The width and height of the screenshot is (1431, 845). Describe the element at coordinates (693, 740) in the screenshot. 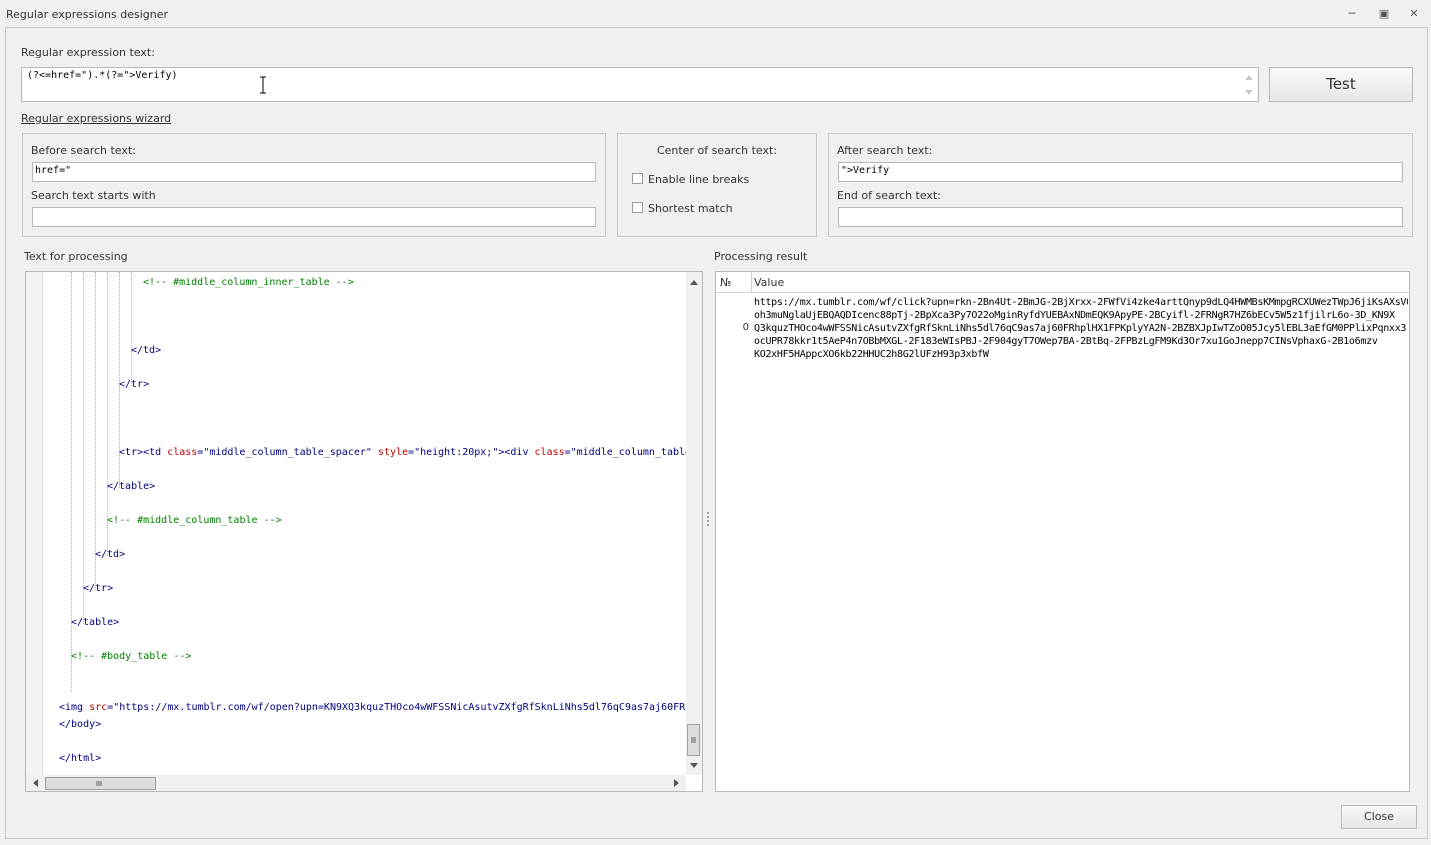

I see `editor-vscroll-thumb` at that location.